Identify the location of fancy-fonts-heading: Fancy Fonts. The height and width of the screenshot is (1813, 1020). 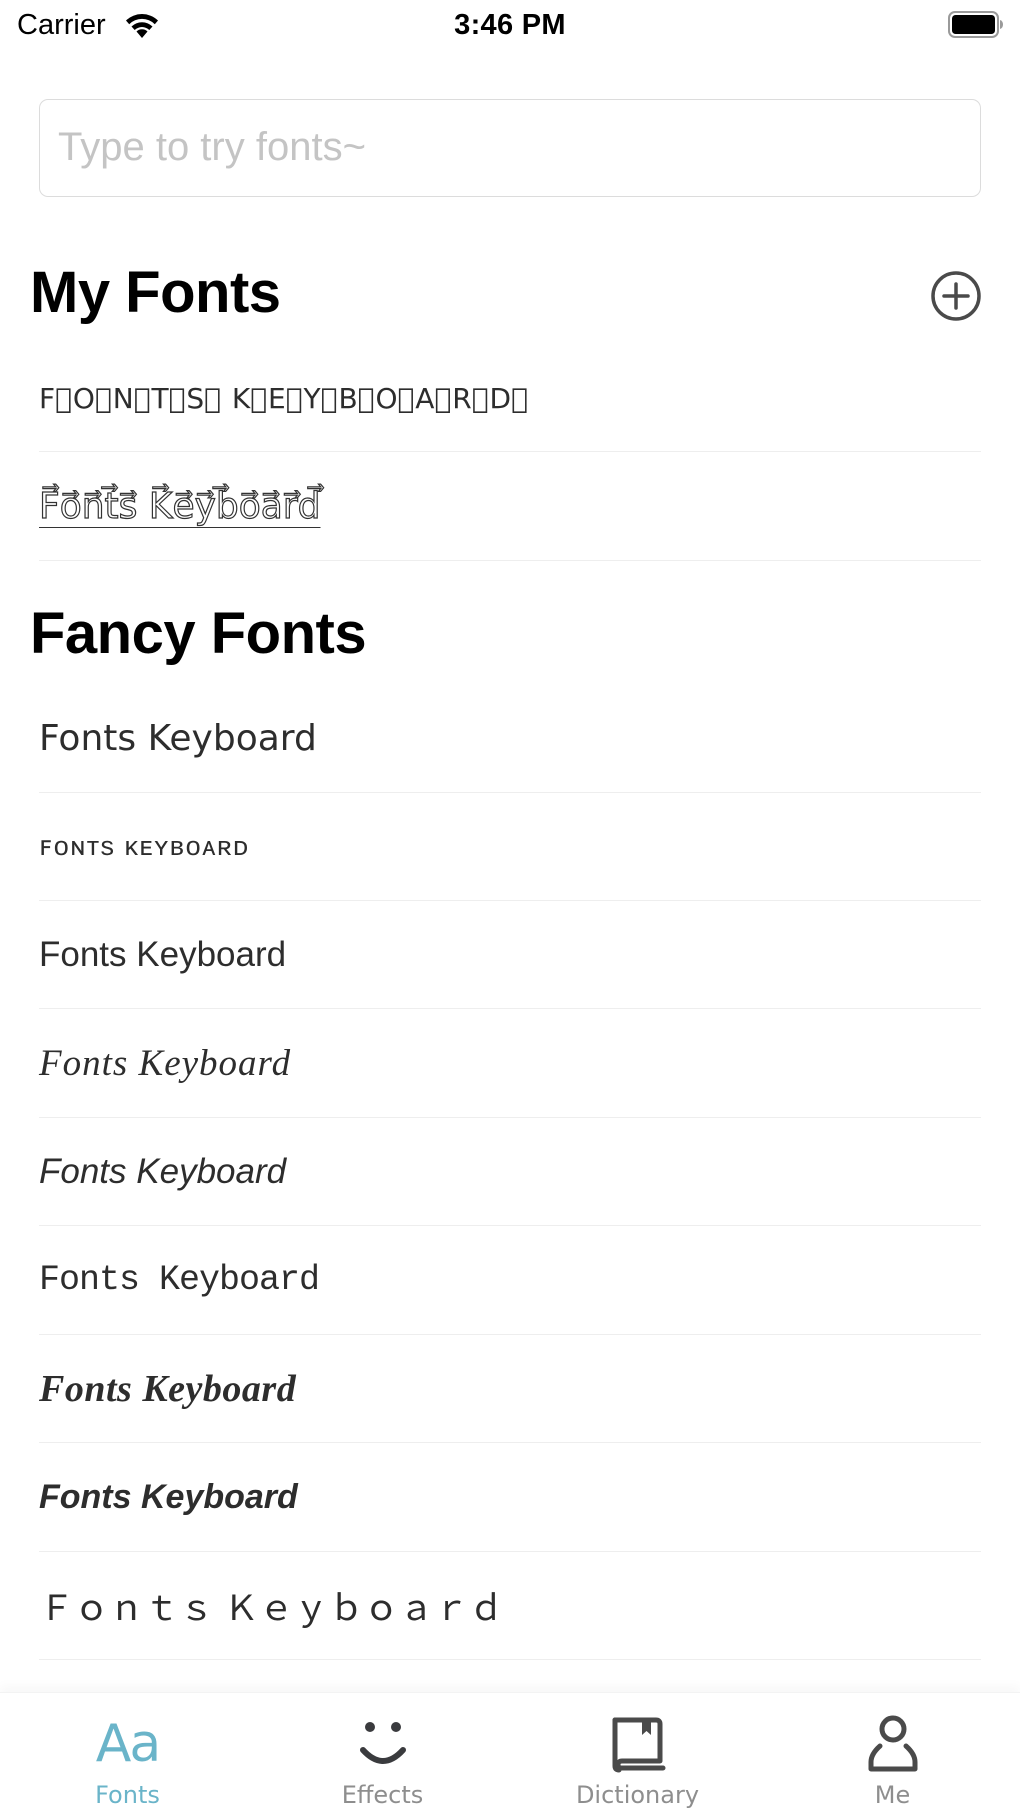
(198, 633).